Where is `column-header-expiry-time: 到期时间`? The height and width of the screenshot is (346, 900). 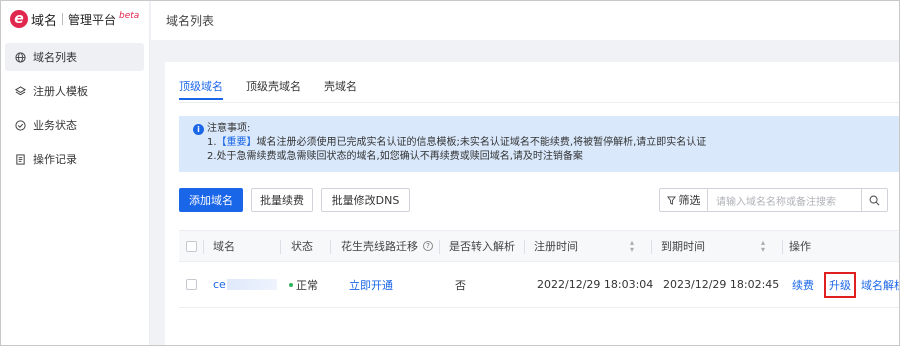
column-header-expiry-time: 到期时间 is located at coordinates (683, 246).